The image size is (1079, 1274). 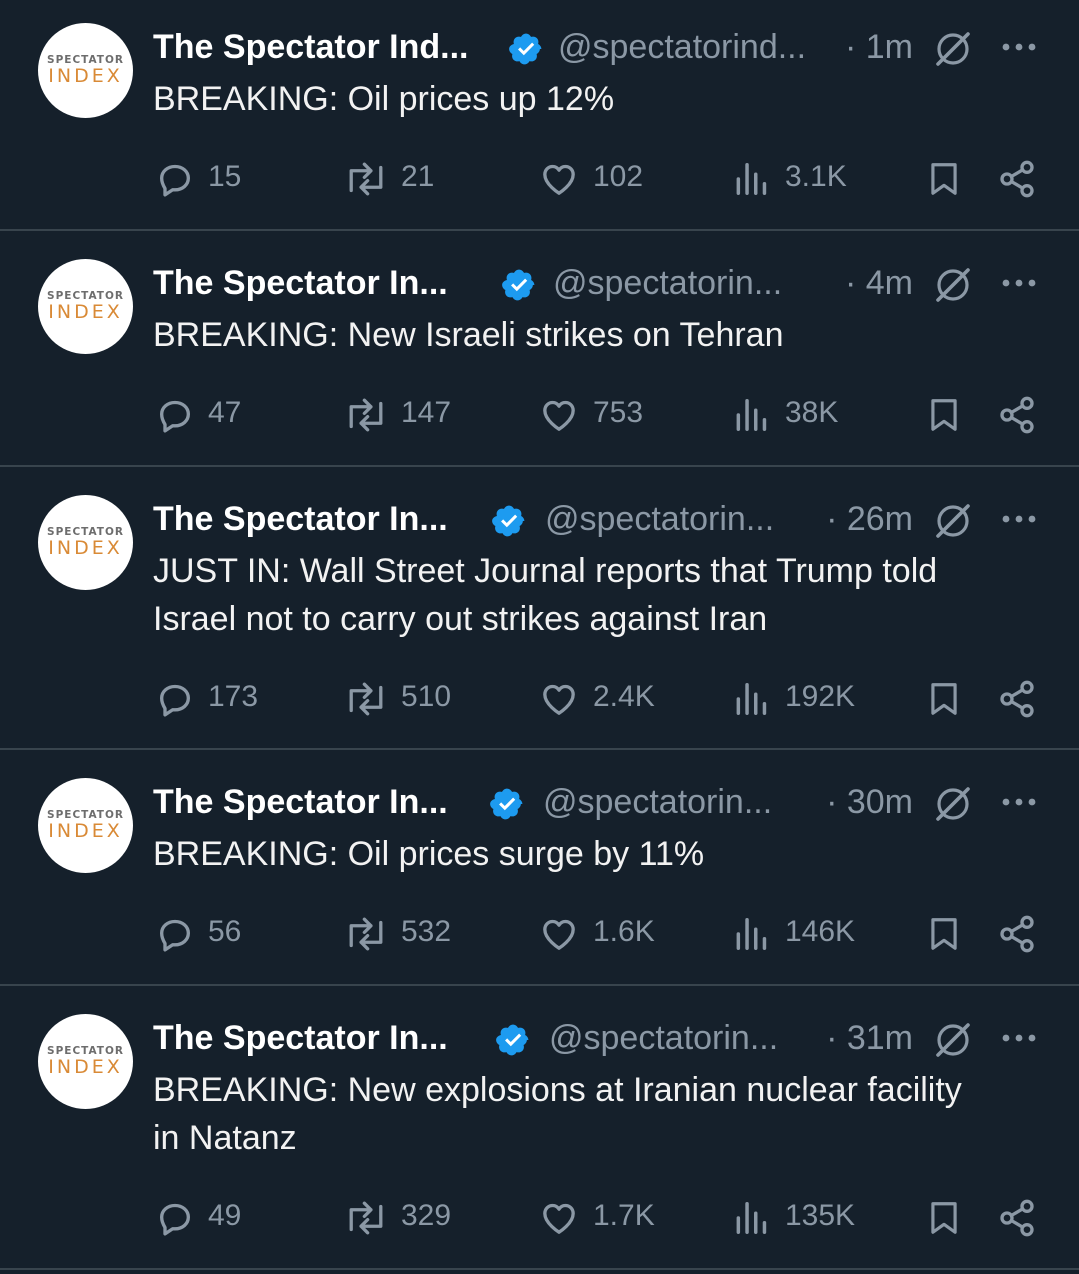 What do you see at coordinates (820, 696) in the screenshot?
I see `views-count: 192K` at bounding box center [820, 696].